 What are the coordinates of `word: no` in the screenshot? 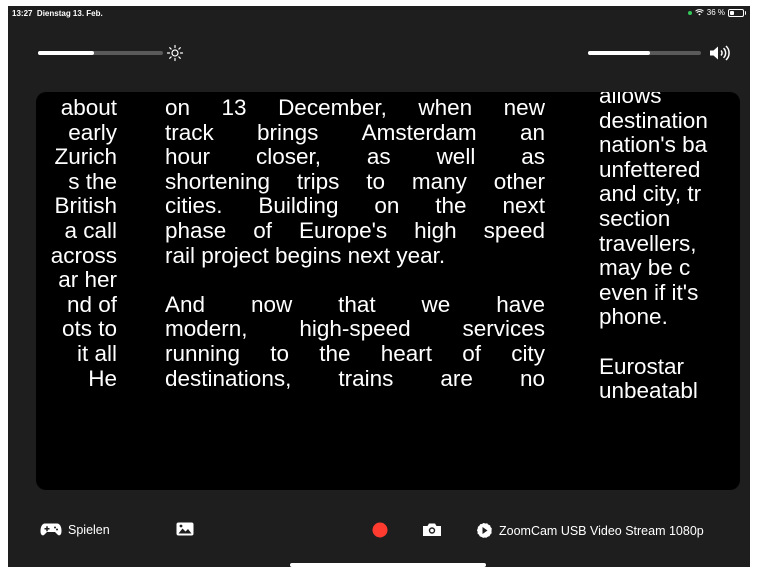 It's located at (532, 378).